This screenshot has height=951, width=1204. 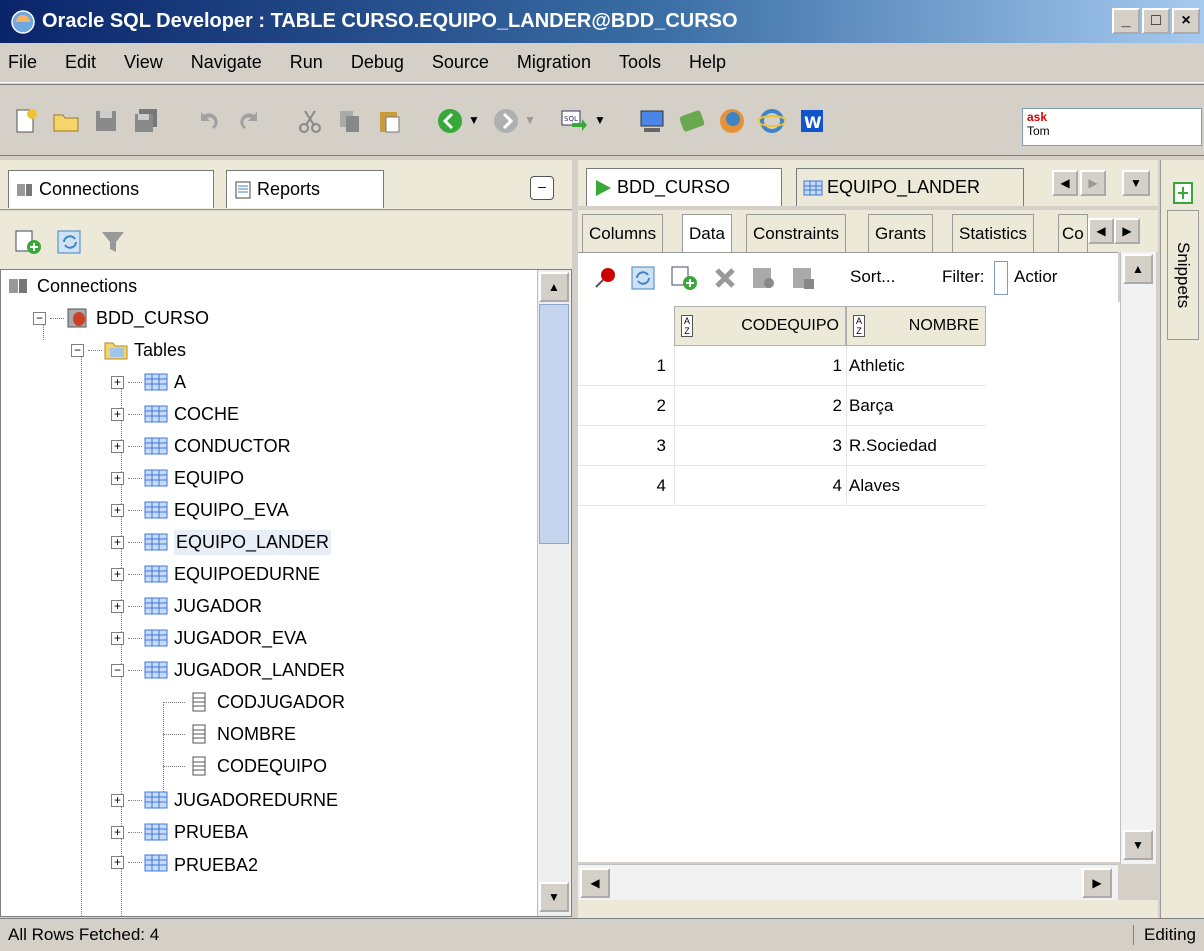 I want to click on commit-icon, so click(x=763, y=278).